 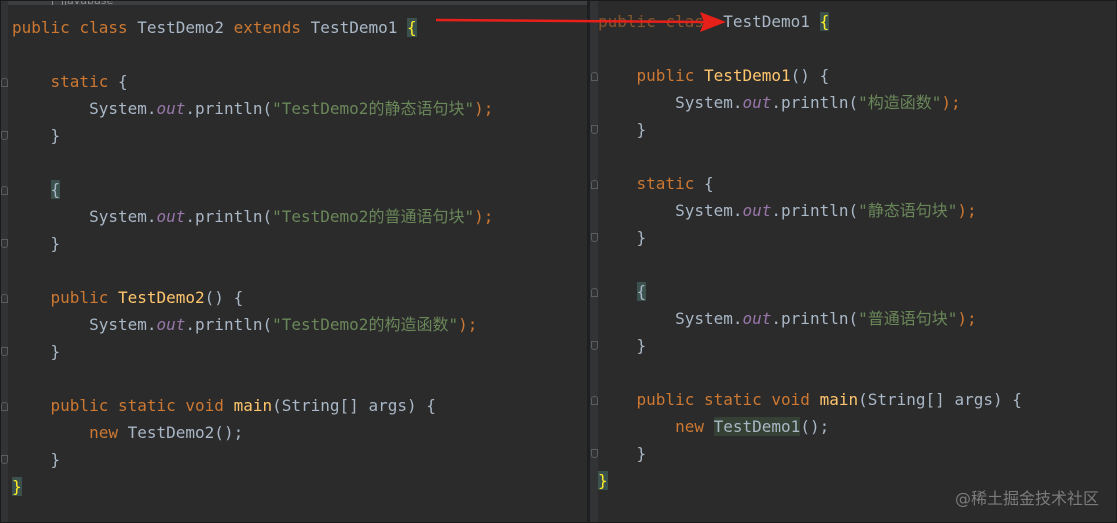 I want to click on file-icon, so click(x=57, y=2).